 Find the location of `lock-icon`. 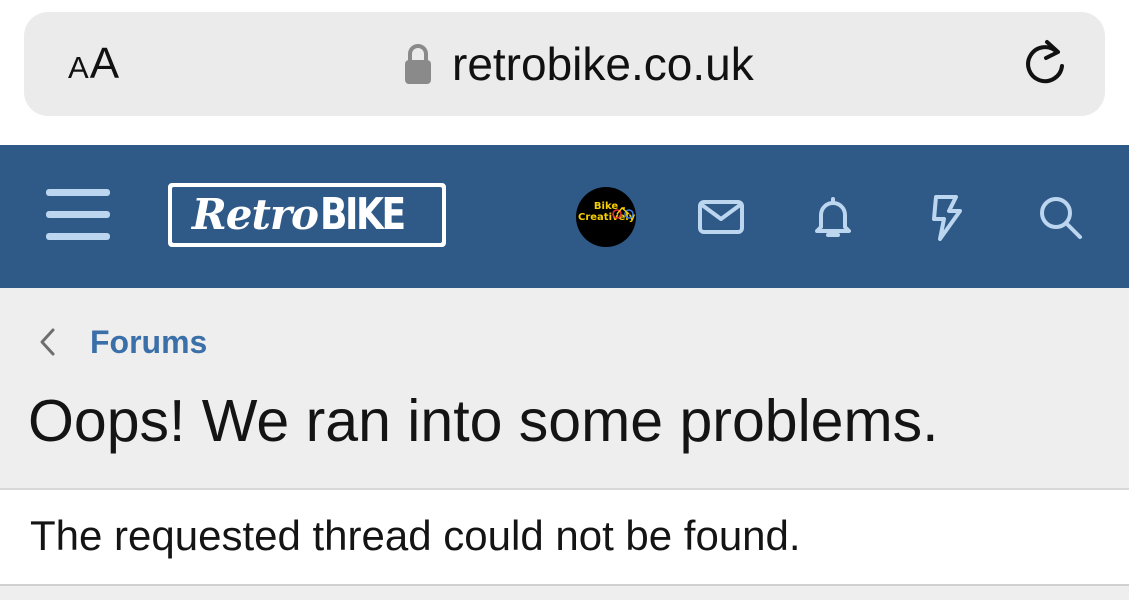

lock-icon is located at coordinates (418, 64).